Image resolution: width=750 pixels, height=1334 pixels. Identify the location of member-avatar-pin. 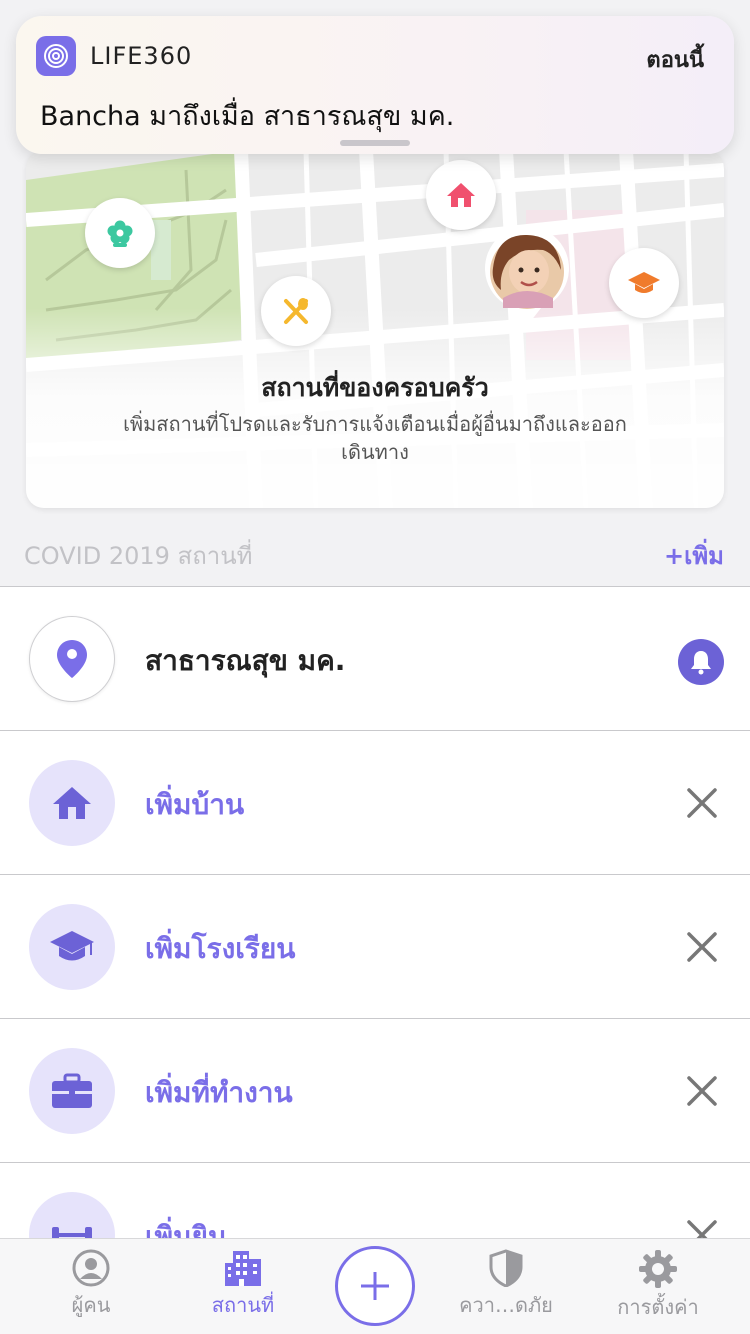
(527, 277).